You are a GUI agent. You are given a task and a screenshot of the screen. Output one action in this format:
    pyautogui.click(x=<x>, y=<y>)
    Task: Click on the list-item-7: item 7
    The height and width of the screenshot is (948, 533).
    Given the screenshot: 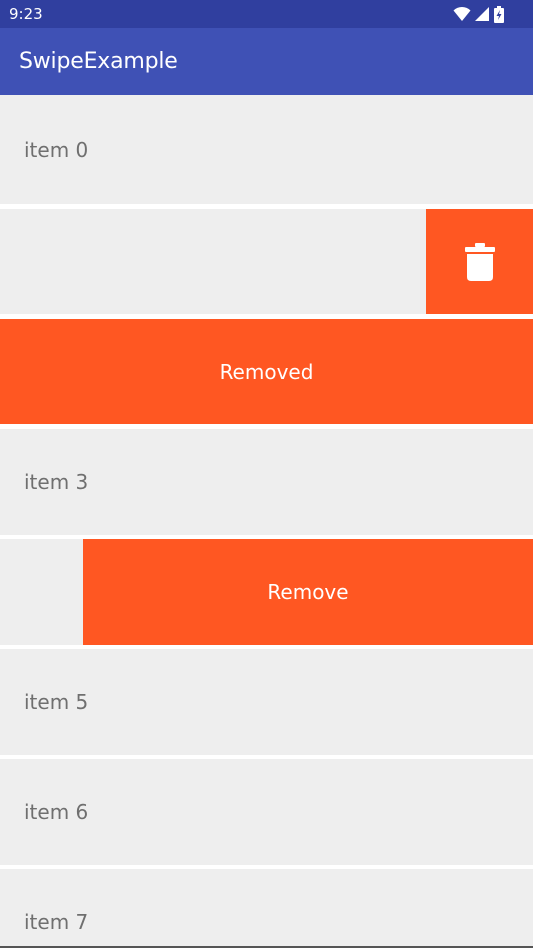 What is the action you would take?
    pyautogui.click(x=266, y=908)
    